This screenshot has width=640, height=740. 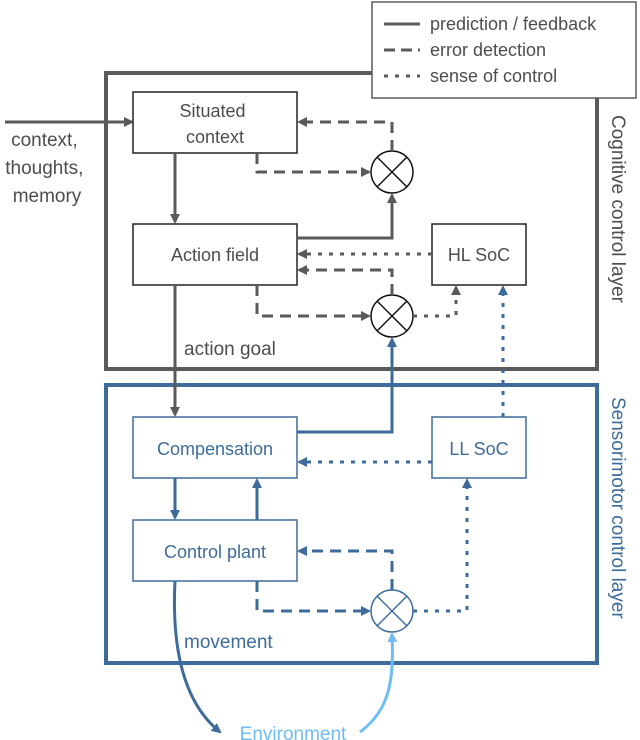 What do you see at coordinates (197, 657) in the screenshot?
I see `edge-movement-to-environment` at bounding box center [197, 657].